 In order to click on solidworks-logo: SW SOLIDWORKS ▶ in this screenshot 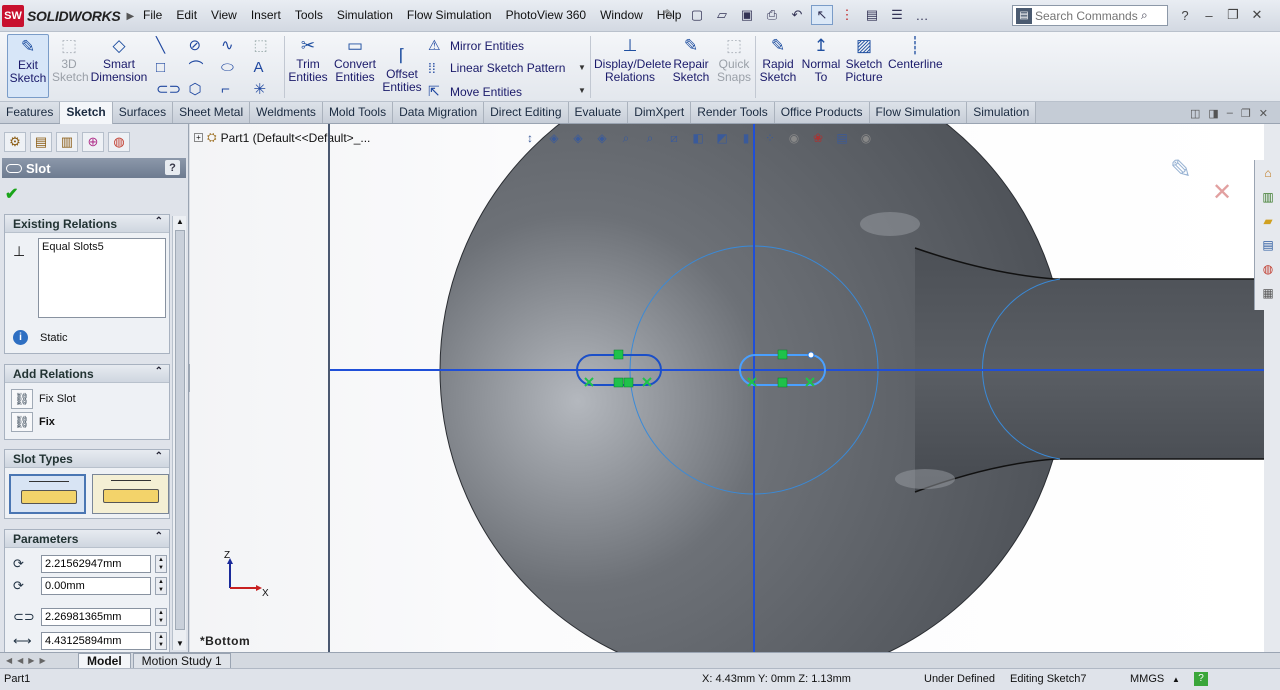, I will do `click(68, 16)`.